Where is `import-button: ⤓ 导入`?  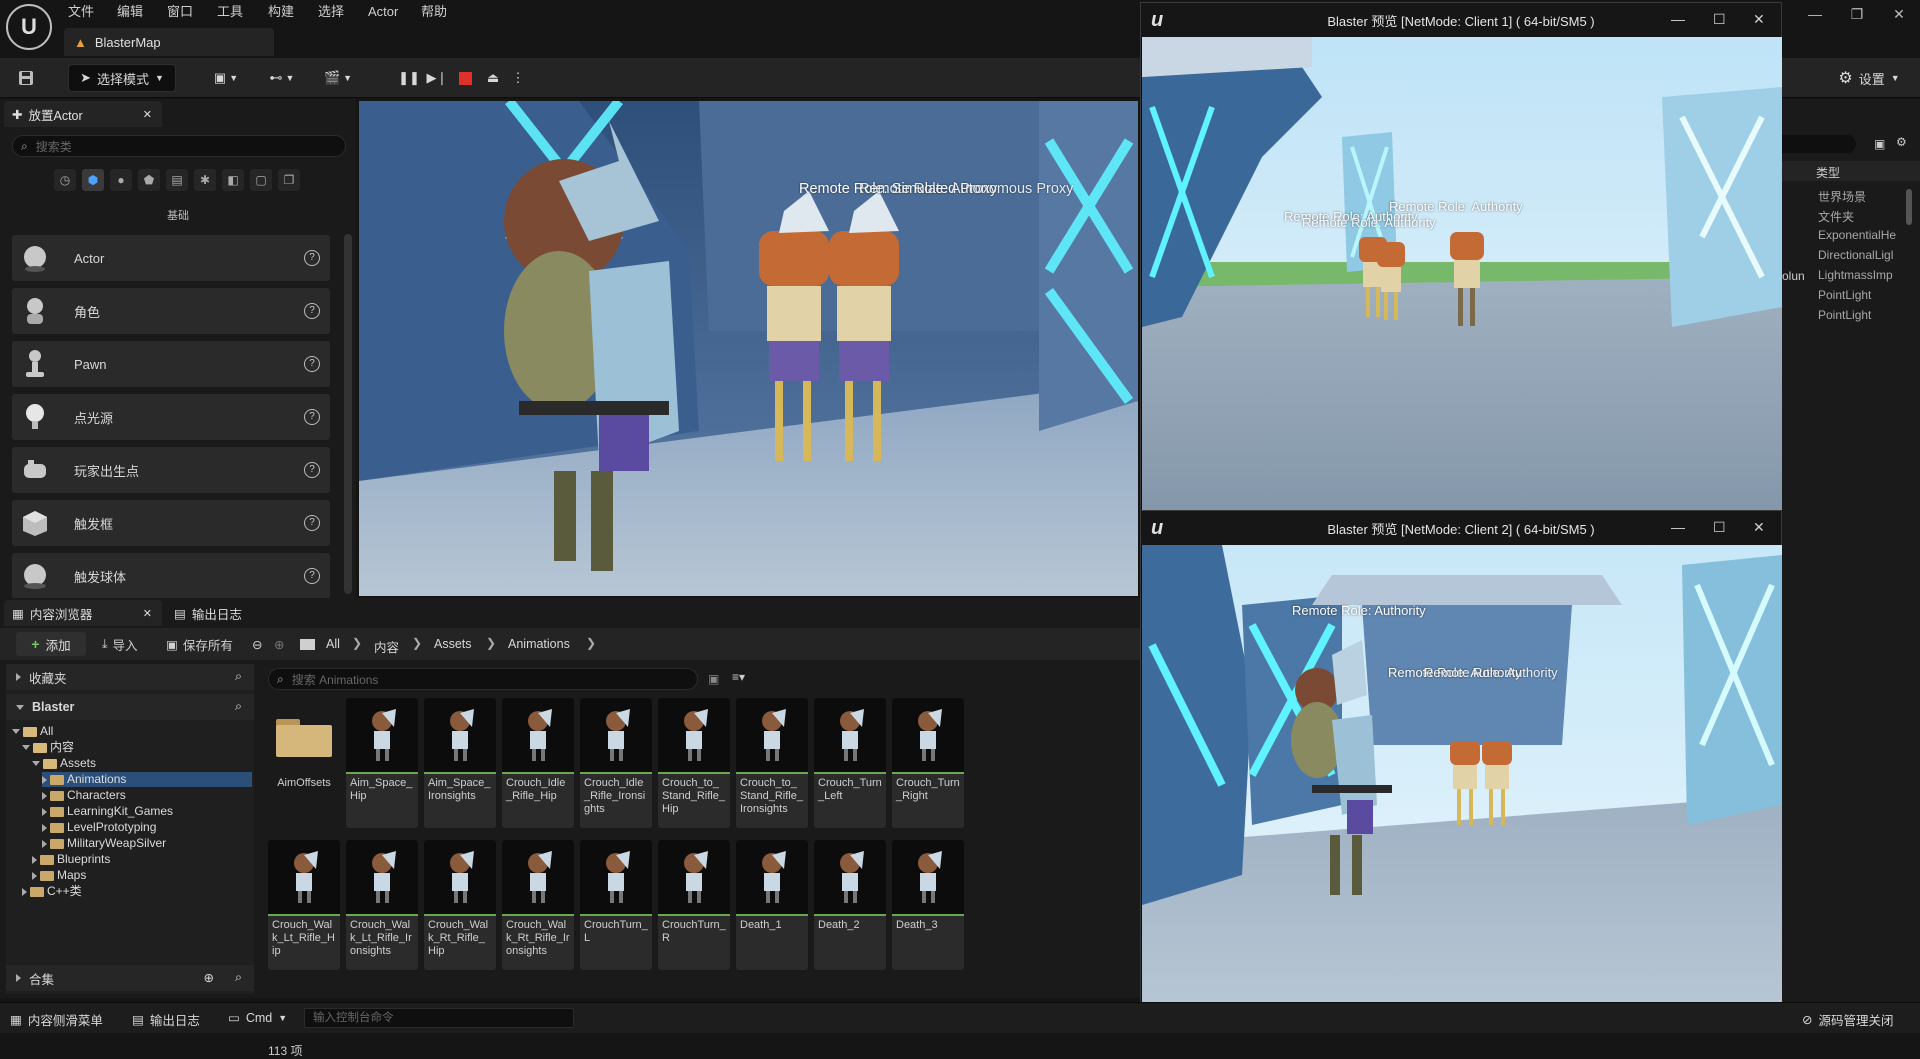
import-button: ⤓ 导入 is located at coordinates (120, 644).